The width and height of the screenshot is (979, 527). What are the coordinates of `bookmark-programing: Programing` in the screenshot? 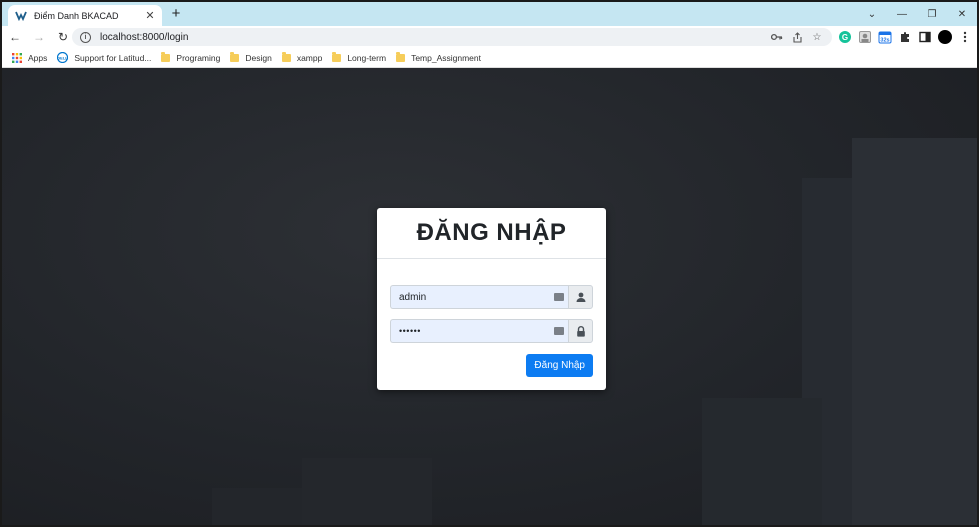 It's located at (191, 57).